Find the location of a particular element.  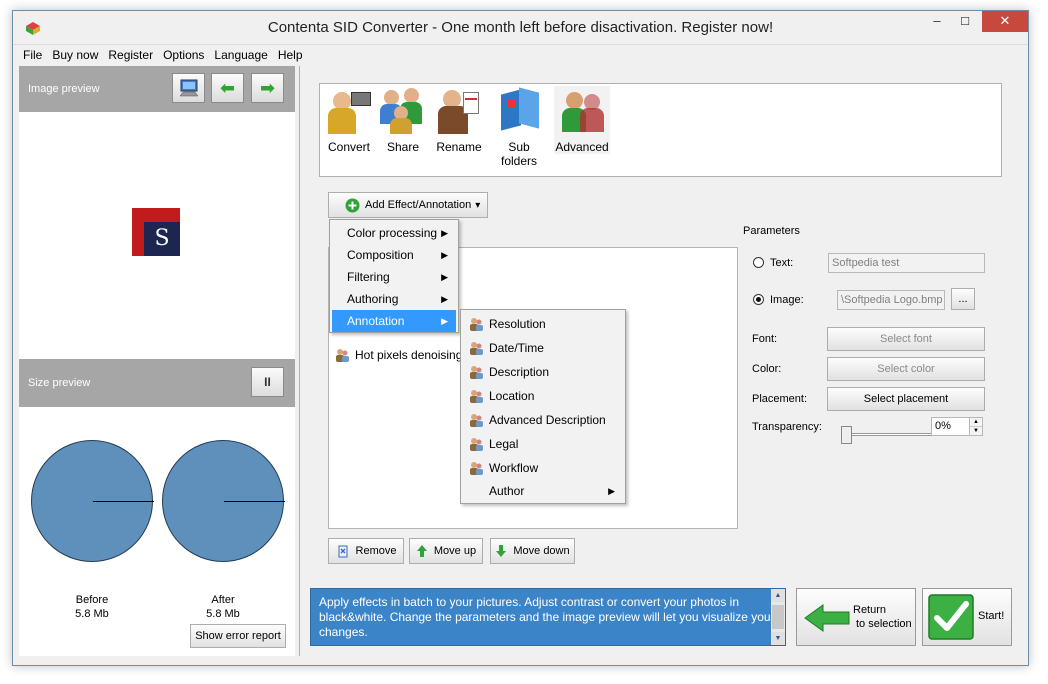

start-button: Start! is located at coordinates (967, 617).